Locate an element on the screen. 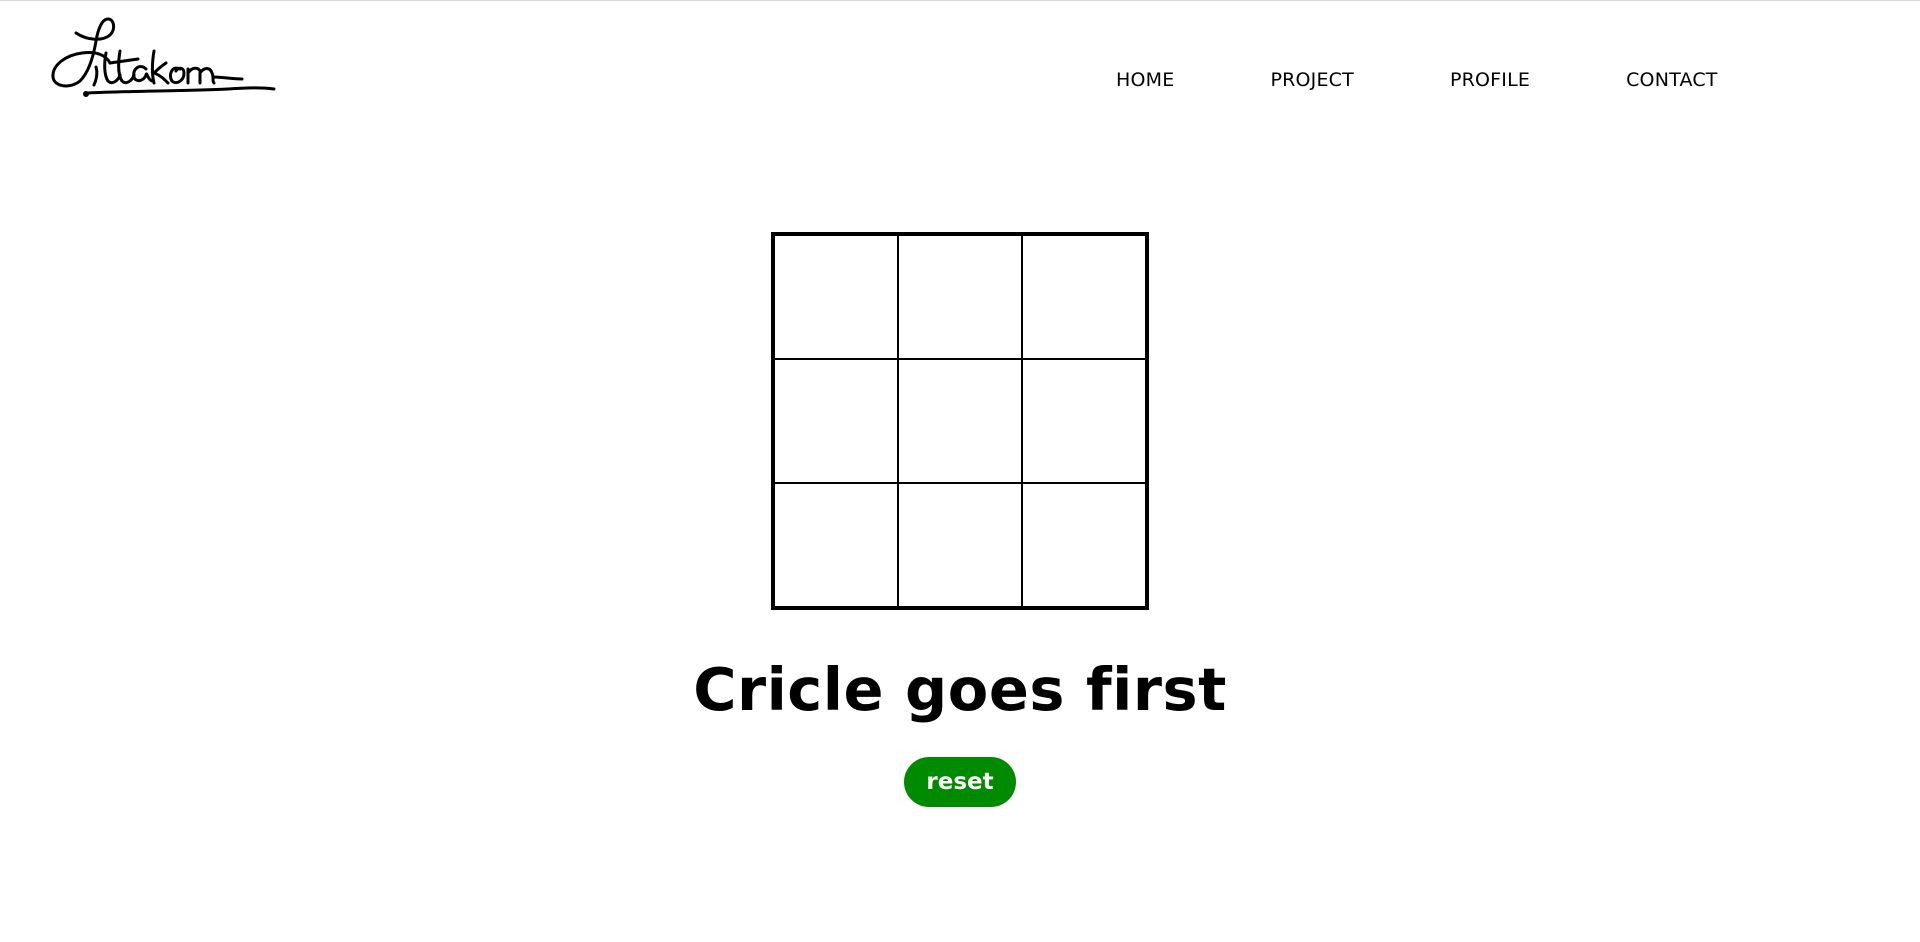 The height and width of the screenshot is (942, 1920). turn-status-text: Cricle goes first is located at coordinates (960, 689).